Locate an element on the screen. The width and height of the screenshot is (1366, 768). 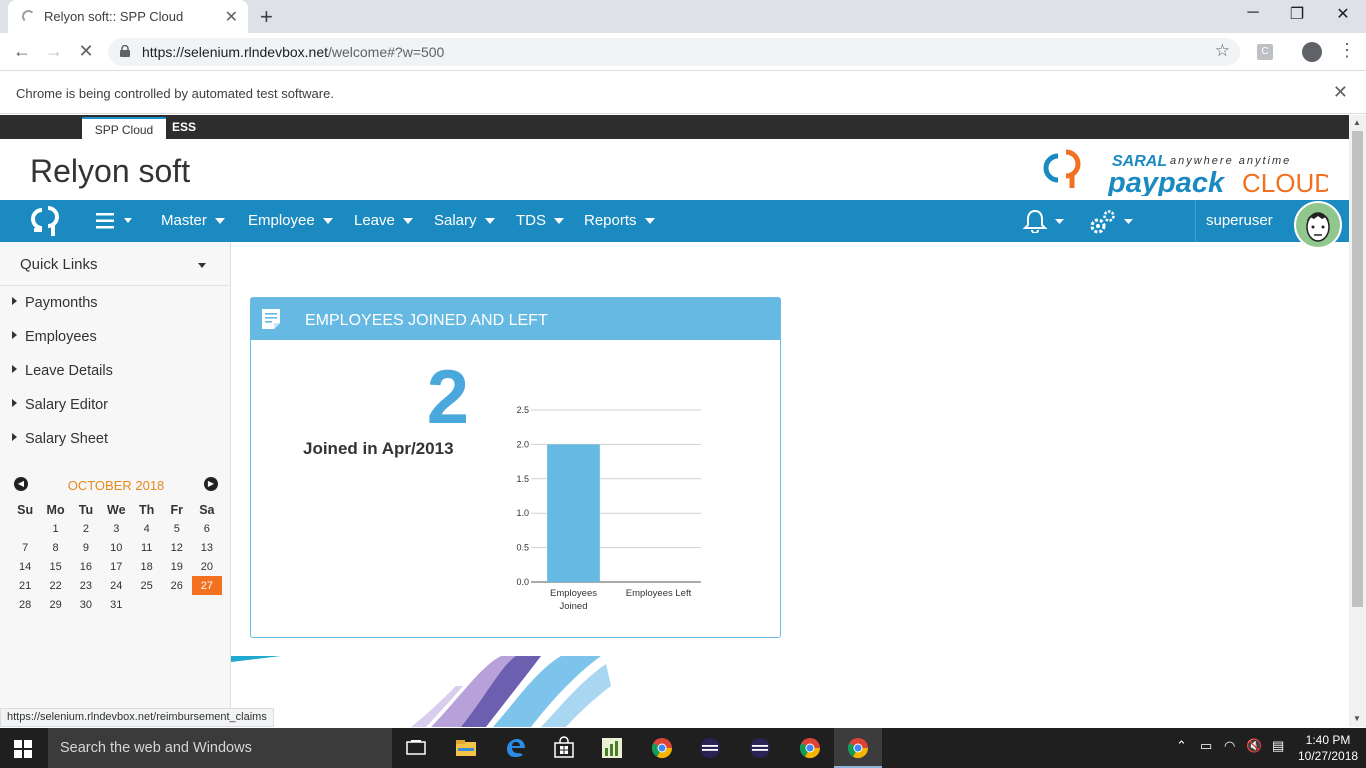
volume-muted-icon: 🔇 is located at coordinates (1254, 746).